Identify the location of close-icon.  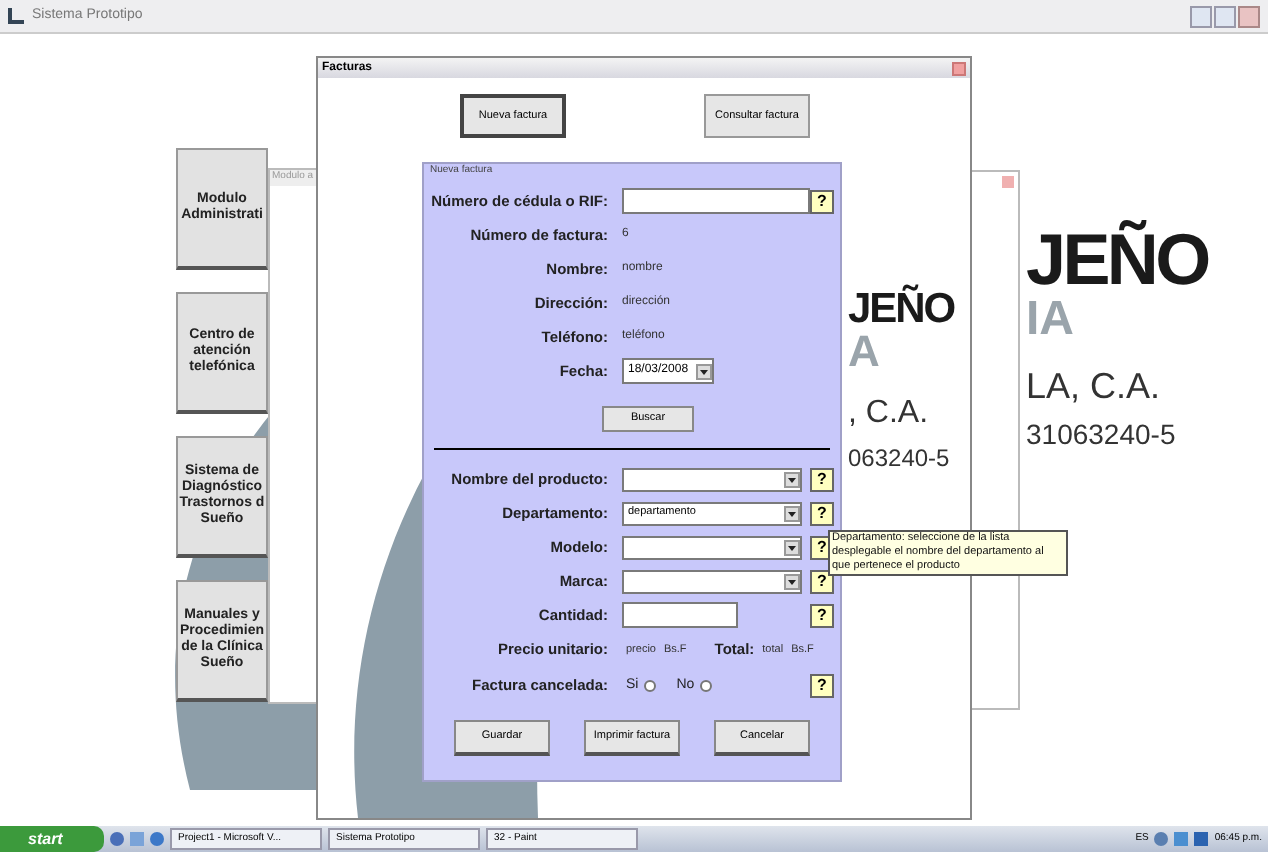
(1008, 182).